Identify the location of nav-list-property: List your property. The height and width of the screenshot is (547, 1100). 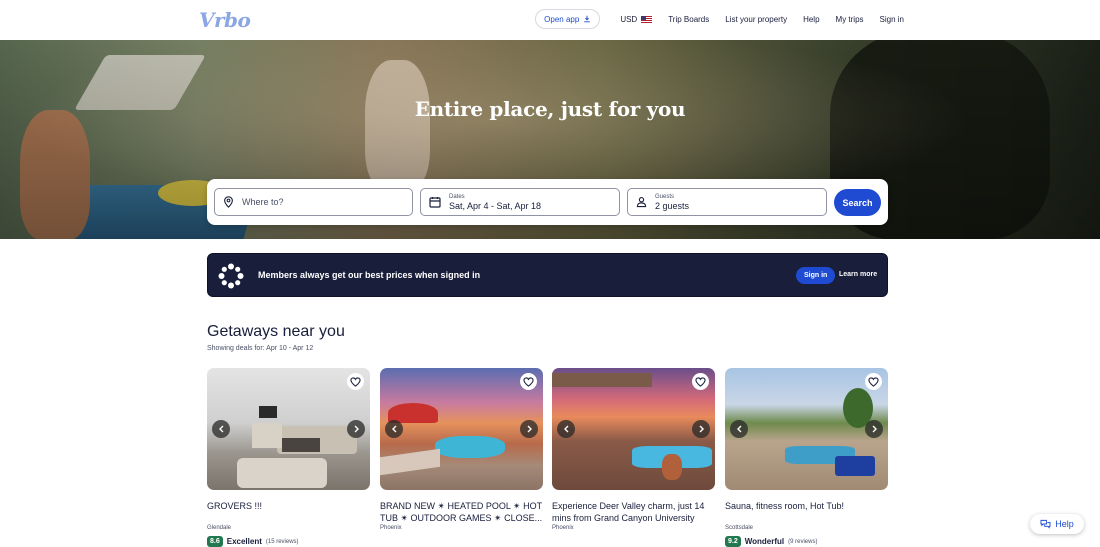
(756, 19).